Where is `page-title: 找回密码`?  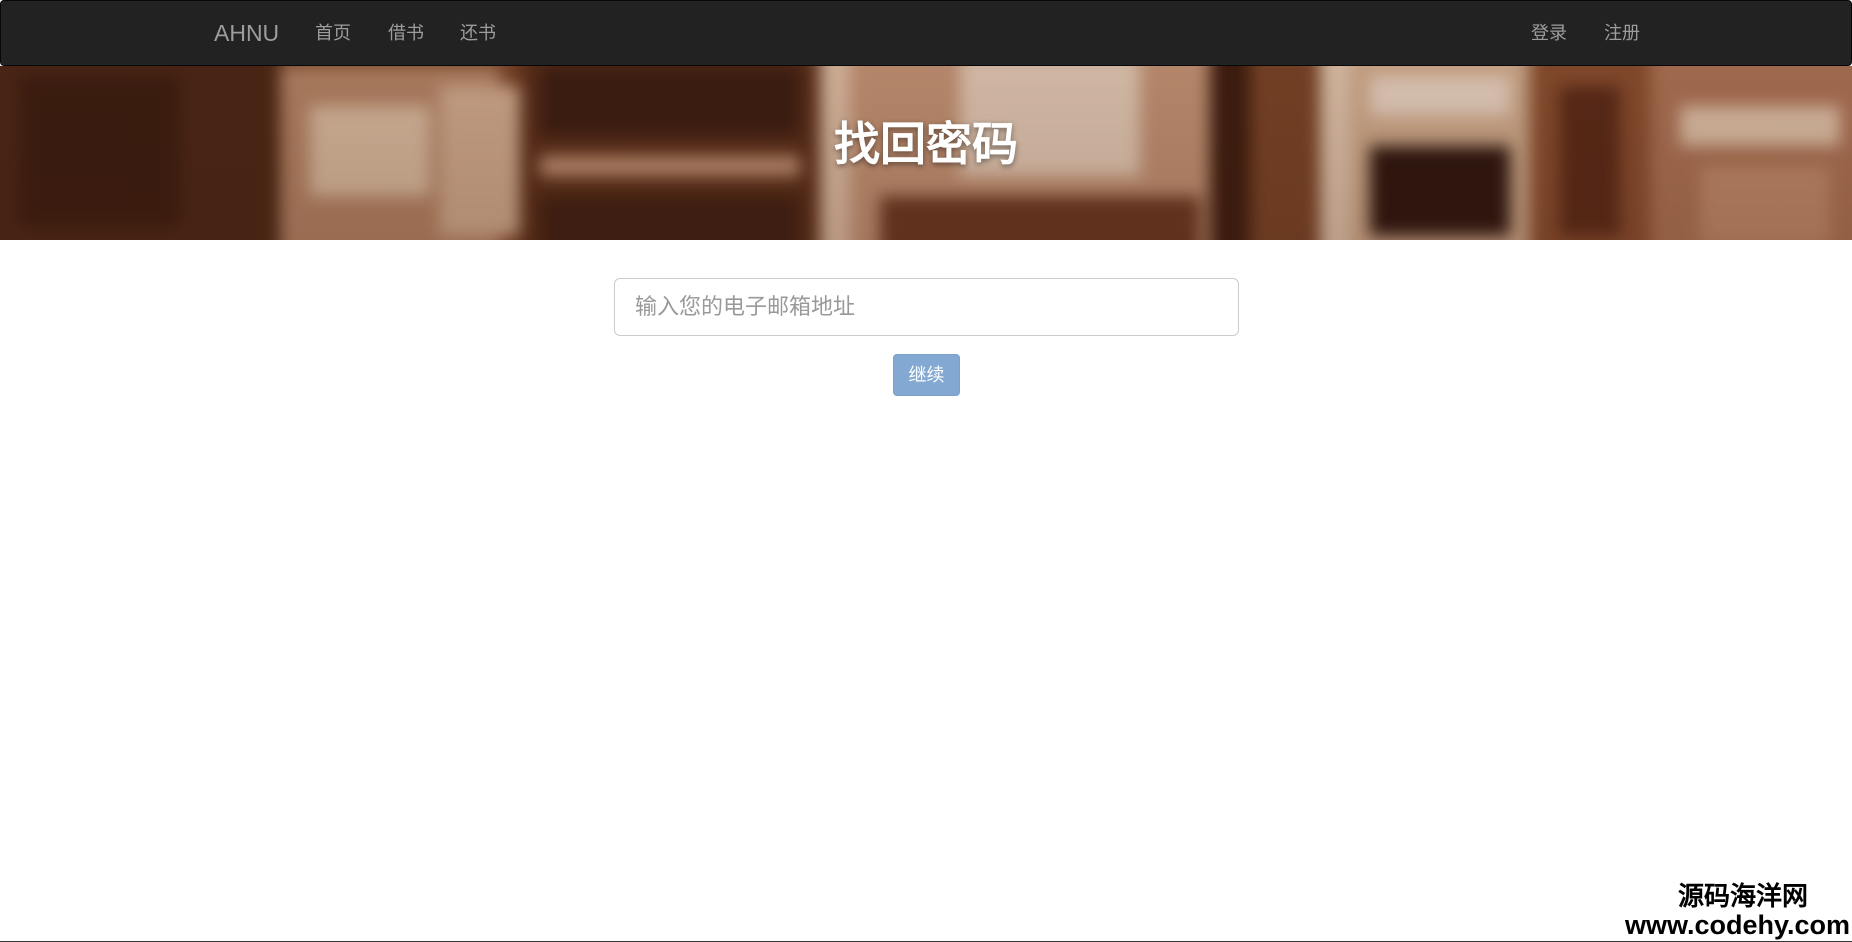
page-title: 找回密码 is located at coordinates (926, 144).